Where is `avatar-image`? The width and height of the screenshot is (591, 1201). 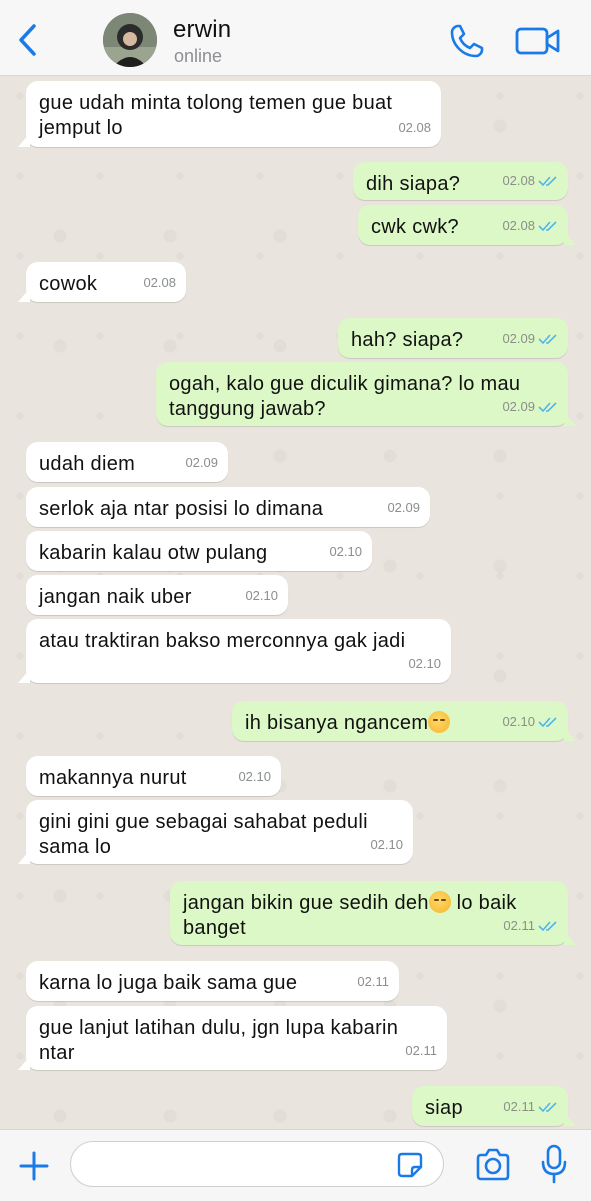 avatar-image is located at coordinates (130, 40).